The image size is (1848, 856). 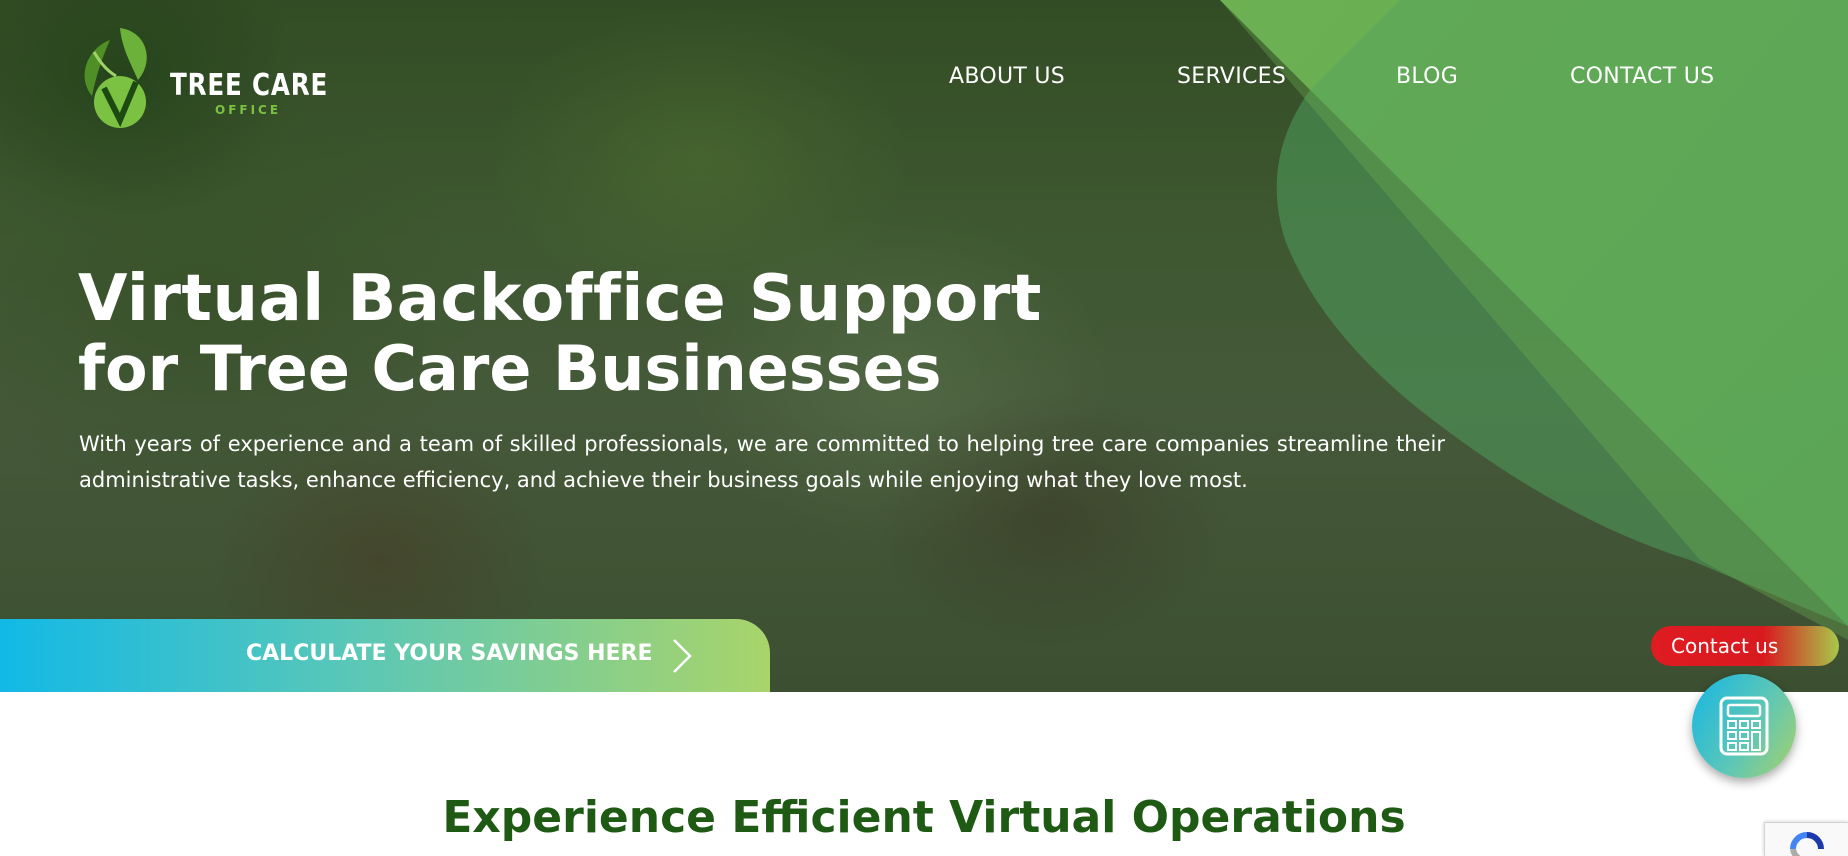 What do you see at coordinates (924, 81) in the screenshot?
I see `main-nav: ABOUT US SERVICES BLOG CONTACT US` at bounding box center [924, 81].